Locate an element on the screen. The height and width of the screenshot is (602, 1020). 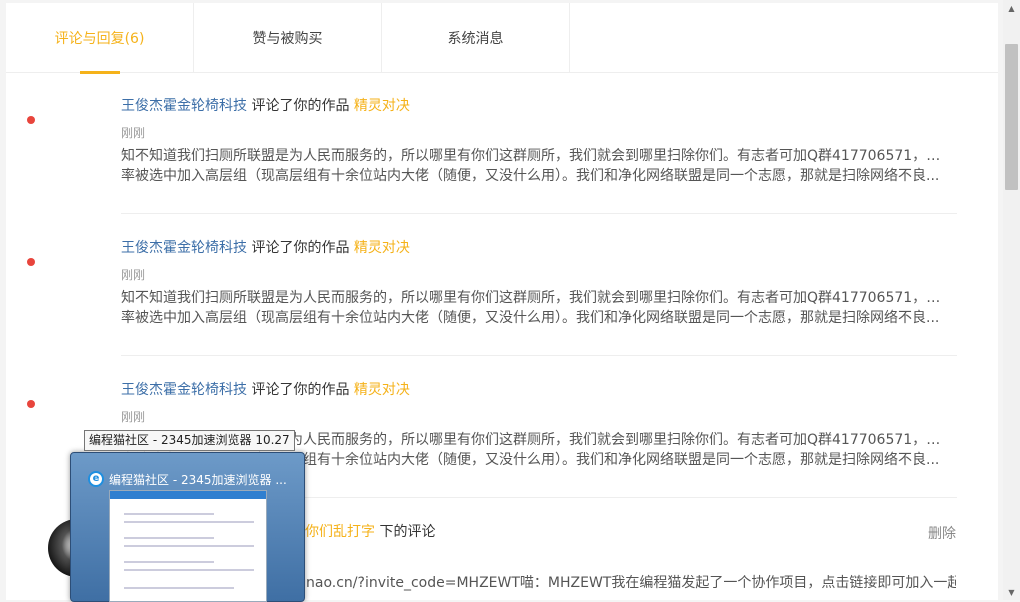
tab-likes-purchases: 赞与被购买 is located at coordinates (288, 37).